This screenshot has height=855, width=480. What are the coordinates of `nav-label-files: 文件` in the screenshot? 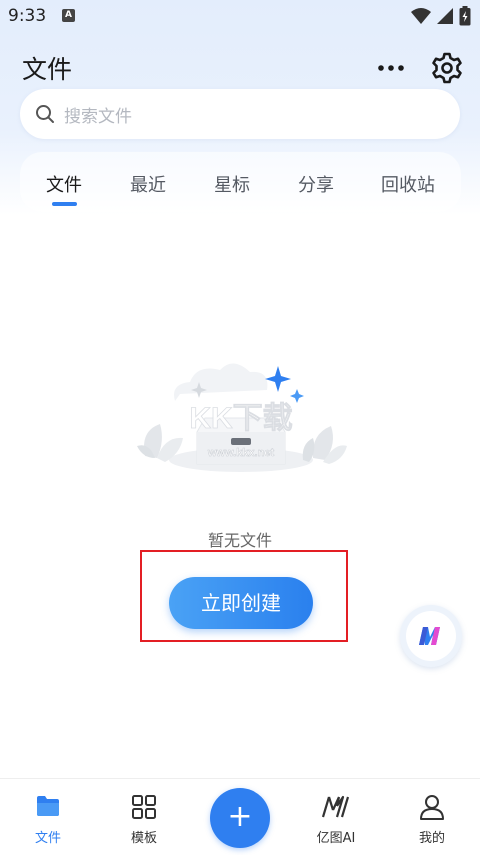 It's located at (47, 838).